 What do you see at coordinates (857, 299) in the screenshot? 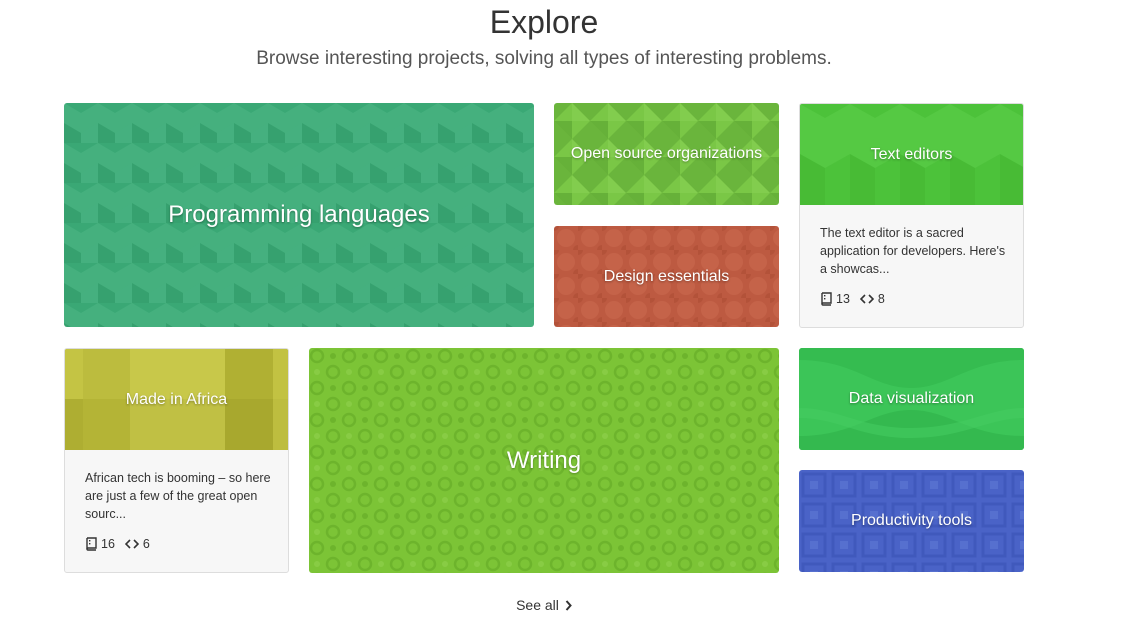
I see `card-stats: 13 8` at bounding box center [857, 299].